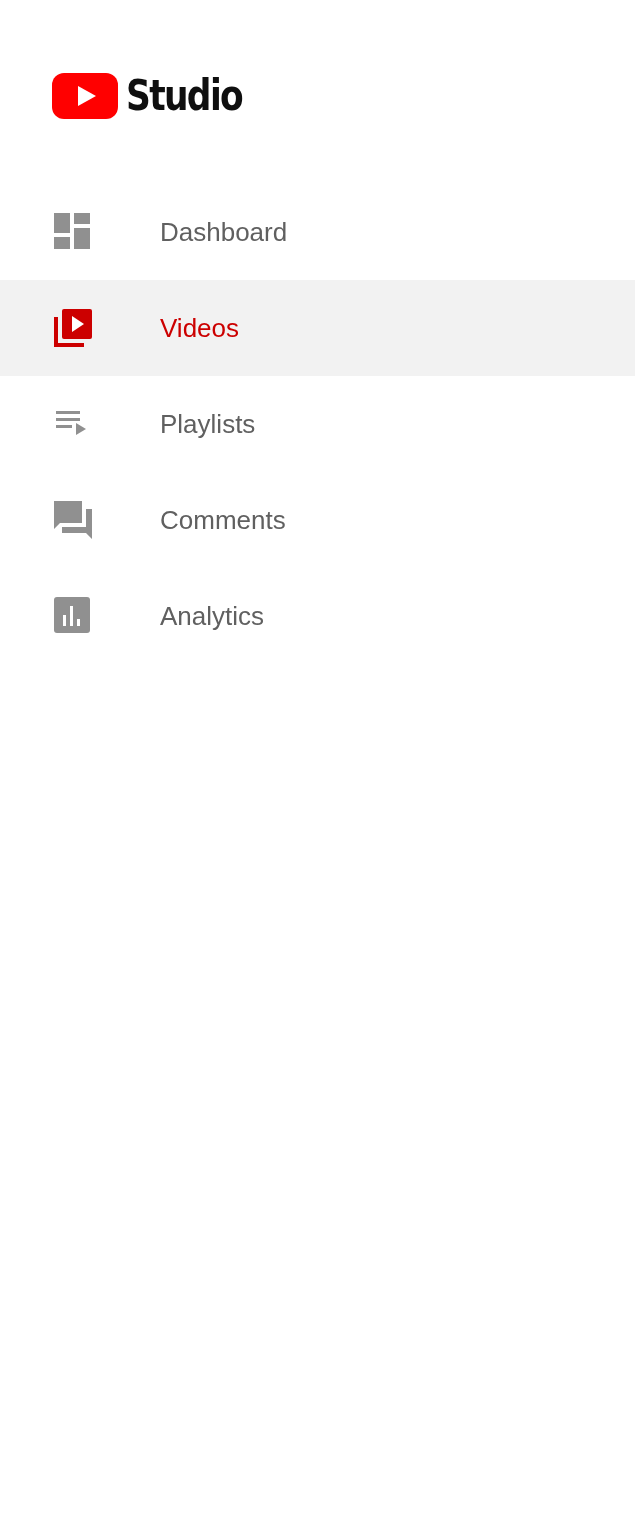 This screenshot has height=1536, width=635. Describe the element at coordinates (317, 328) in the screenshot. I see `sidebar-item: Videos` at that location.